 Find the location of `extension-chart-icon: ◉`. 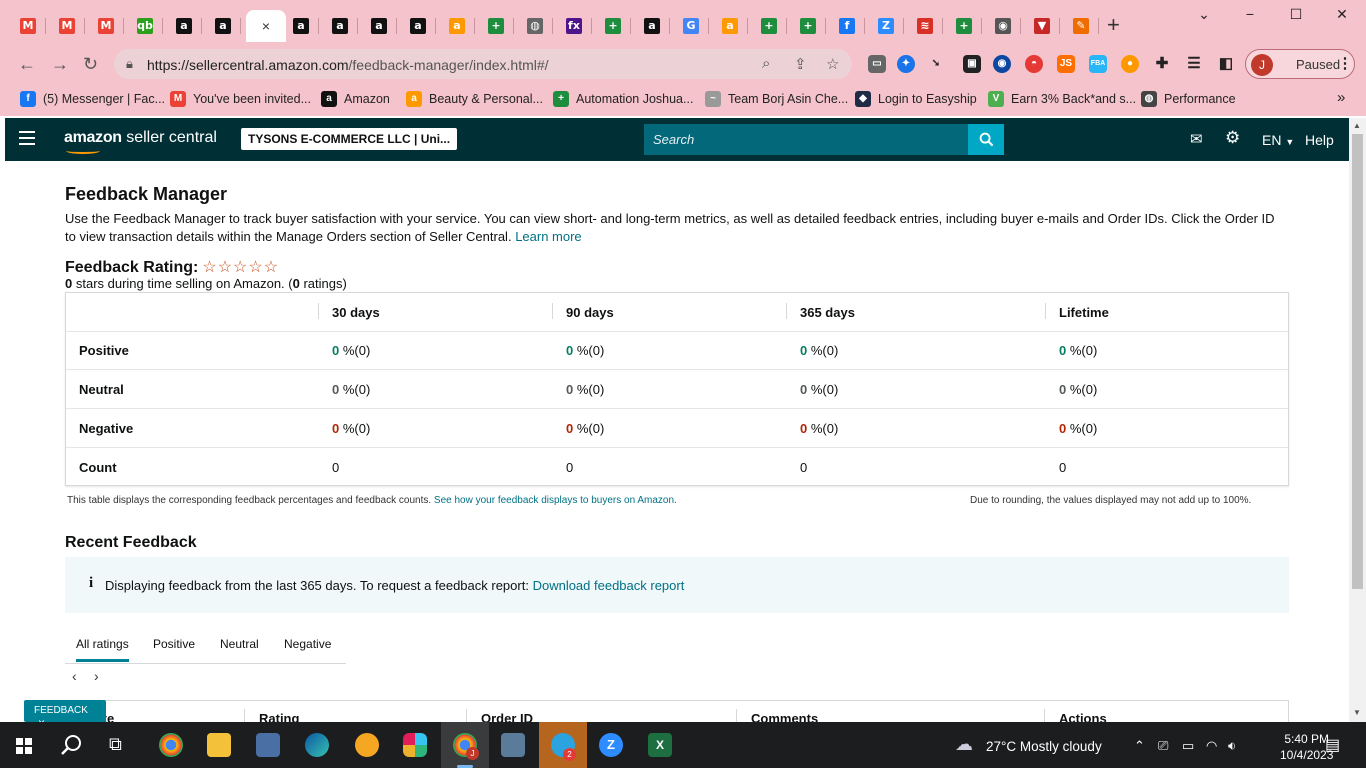

extension-chart-icon: ◉ is located at coordinates (1002, 64).